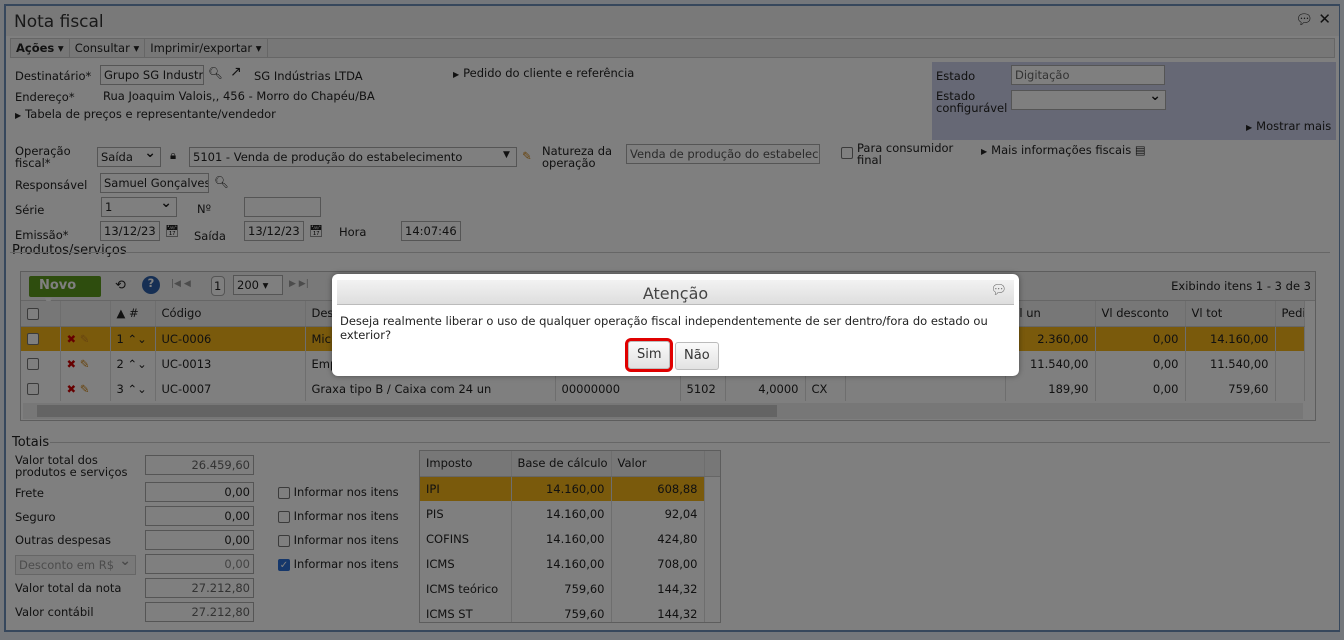  I want to click on no-button: Não, so click(697, 356).